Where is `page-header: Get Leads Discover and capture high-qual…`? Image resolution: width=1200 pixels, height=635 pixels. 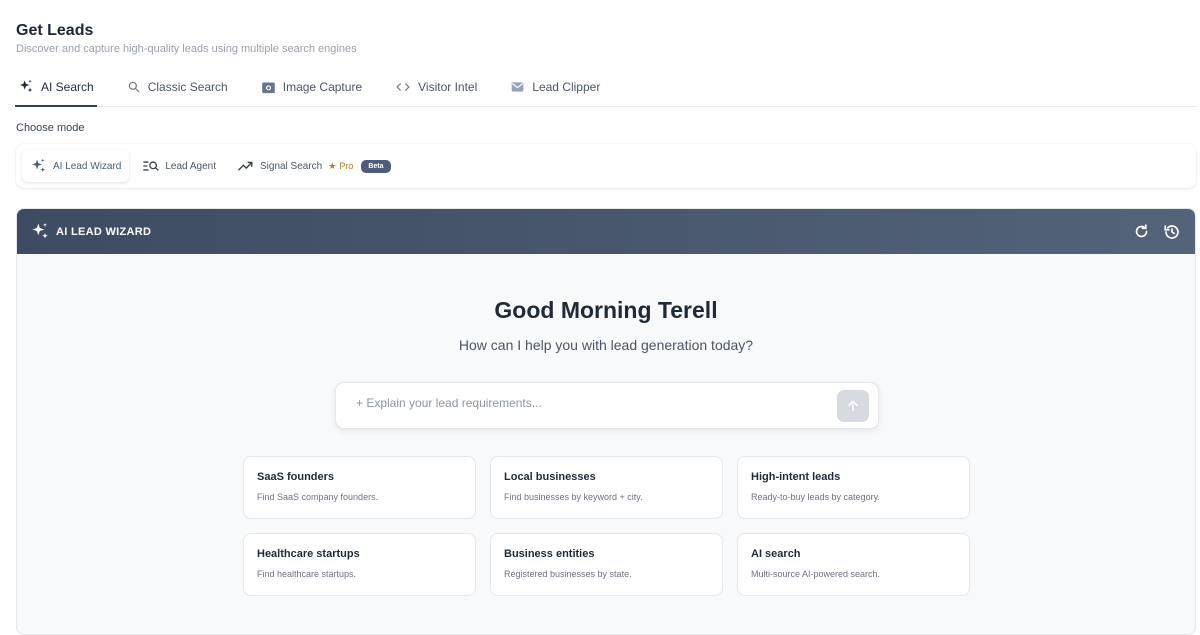
page-header: Get Leads Discover and capture high-qual… is located at coordinates (186, 37).